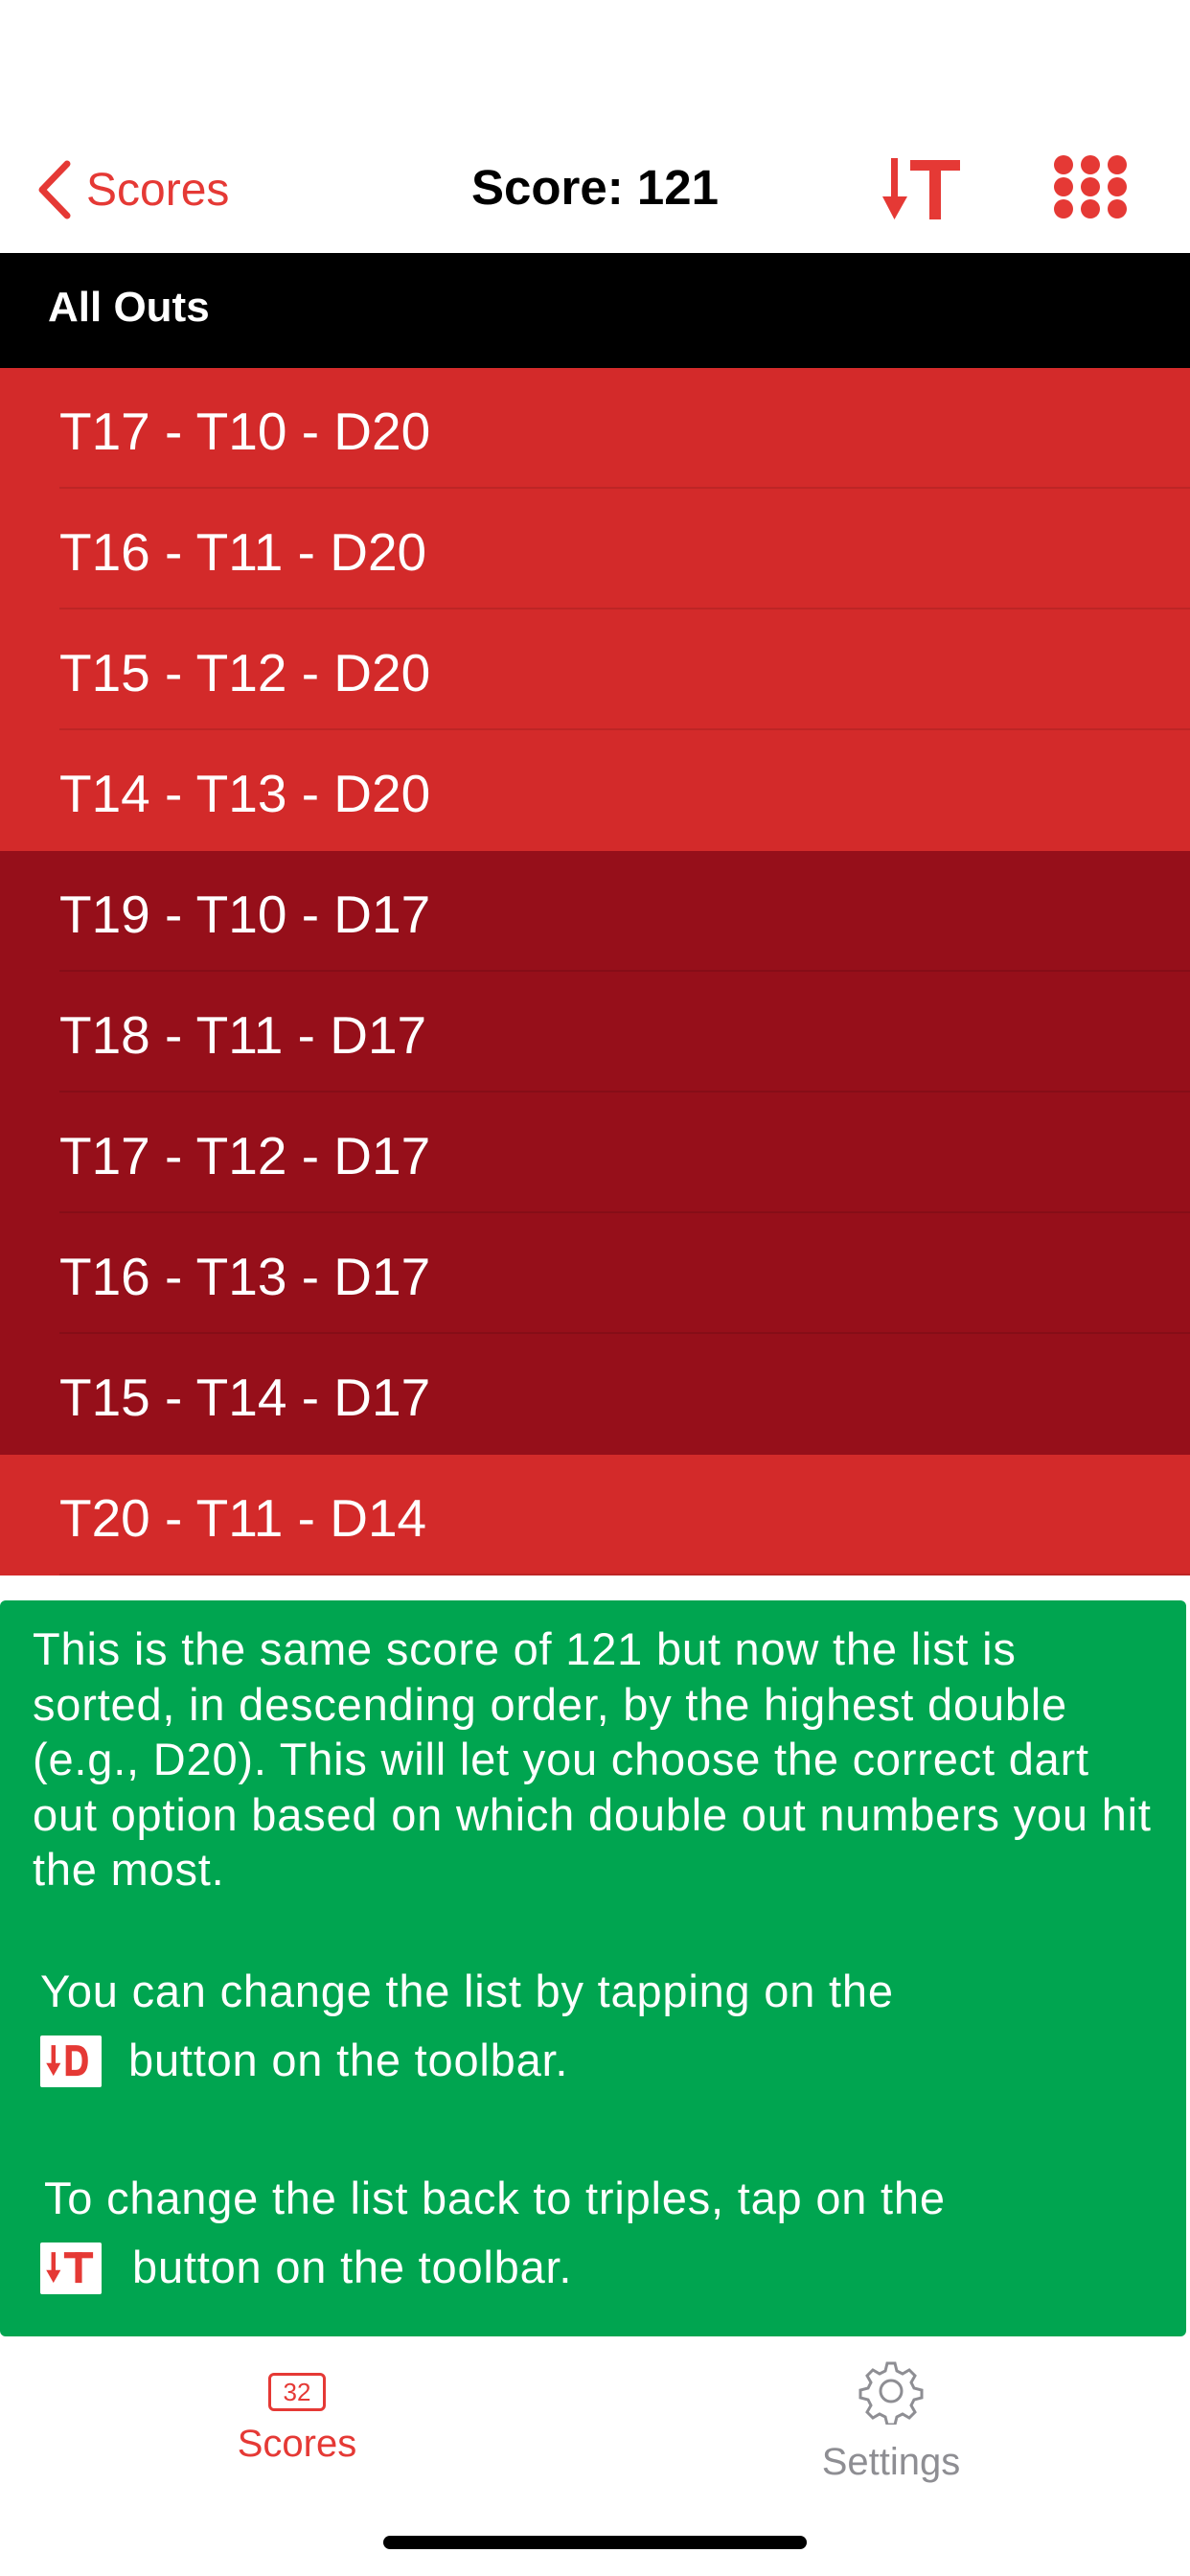  Describe the element at coordinates (624, 1575) in the screenshot. I see `row-separator` at that location.